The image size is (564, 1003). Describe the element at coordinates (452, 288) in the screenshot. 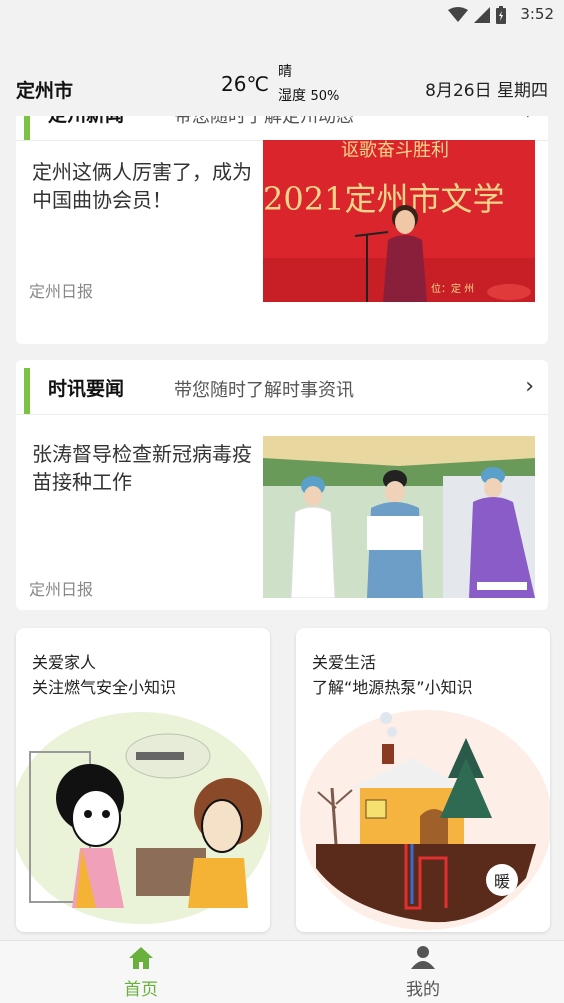

I see `photo-caption: 位：定 州` at that location.